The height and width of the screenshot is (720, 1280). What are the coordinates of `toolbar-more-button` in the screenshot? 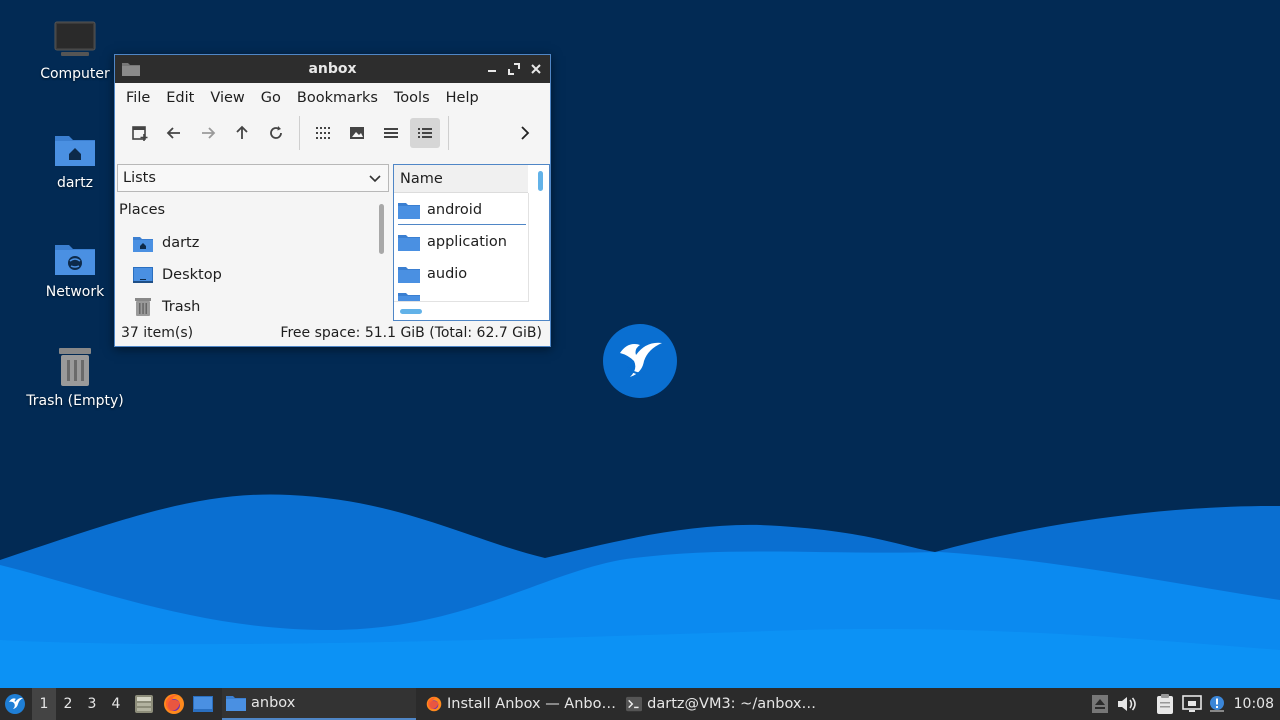 It's located at (525, 133).